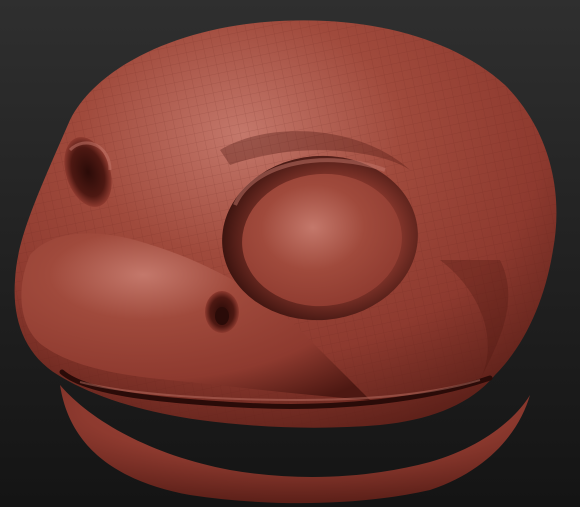 The height and width of the screenshot is (507, 580). Describe the element at coordinates (222, 316) in the screenshot. I see `snout-hole-inner` at that location.